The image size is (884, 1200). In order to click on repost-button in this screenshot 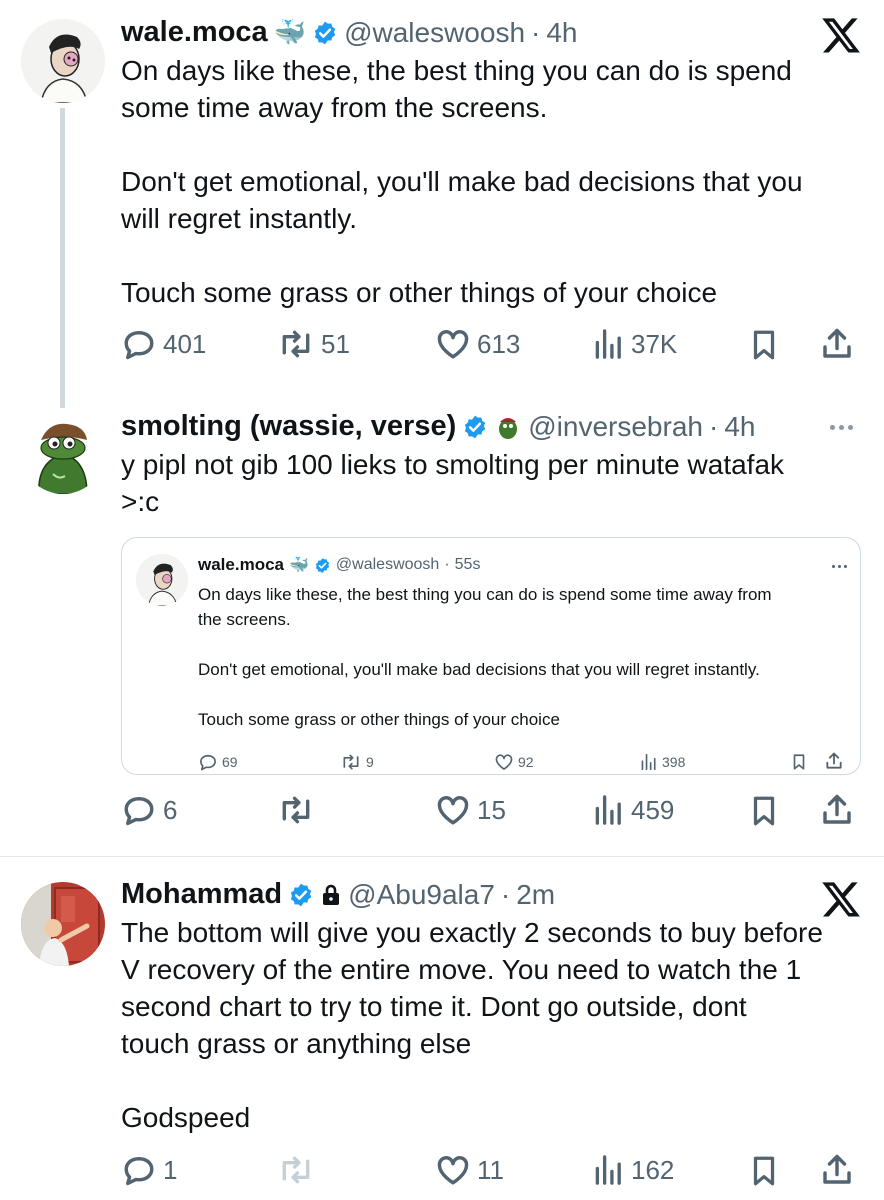, I will do `click(296, 810)`.